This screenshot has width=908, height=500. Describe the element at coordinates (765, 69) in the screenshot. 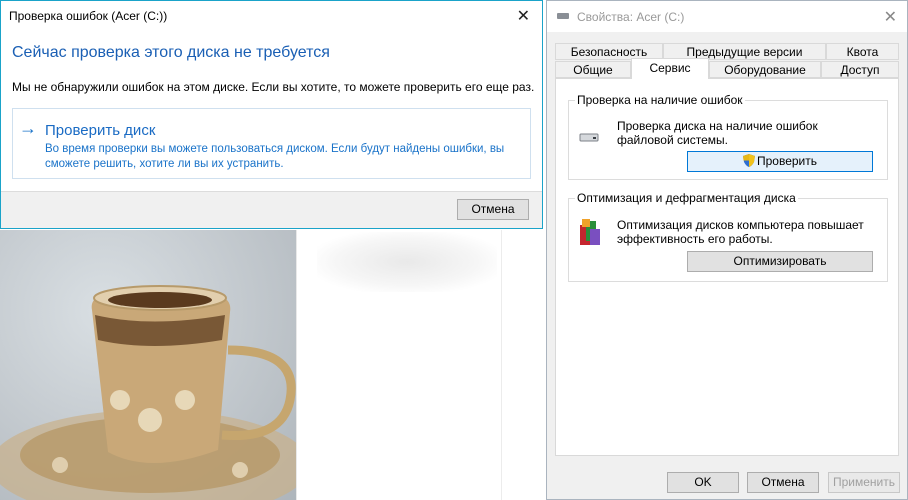

I see `tab-hardware: Оборудование` at that location.